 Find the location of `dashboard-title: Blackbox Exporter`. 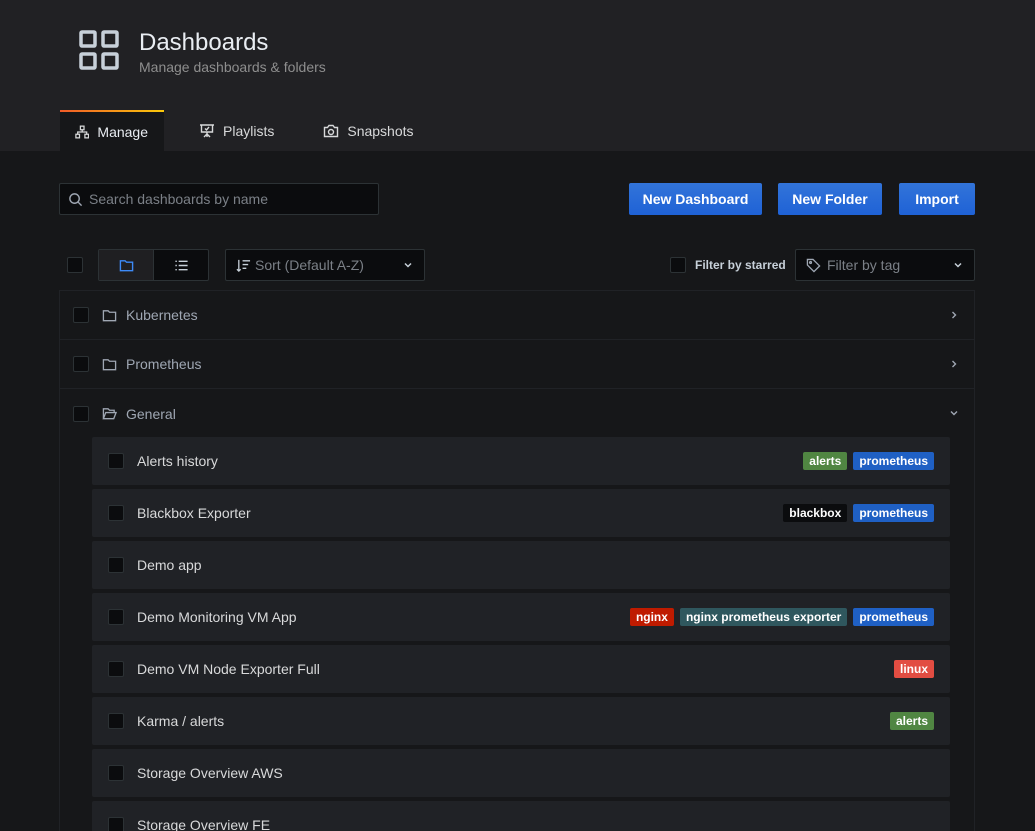

dashboard-title: Blackbox Exporter is located at coordinates (457, 513).